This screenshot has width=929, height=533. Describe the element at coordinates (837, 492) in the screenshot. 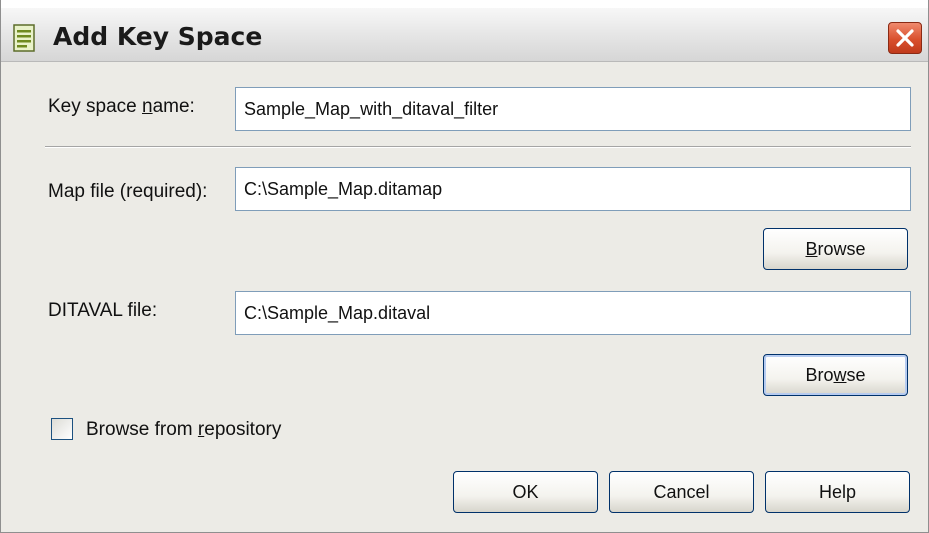

I see `help-button: Help` at that location.